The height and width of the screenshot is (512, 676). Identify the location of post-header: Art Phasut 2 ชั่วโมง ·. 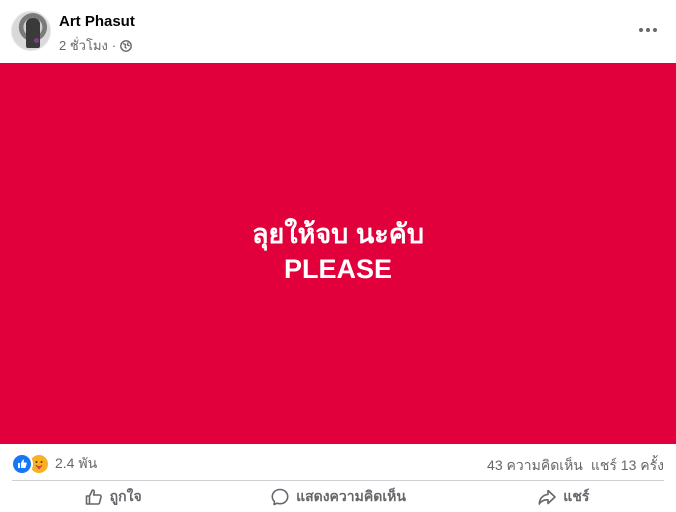
(338, 31).